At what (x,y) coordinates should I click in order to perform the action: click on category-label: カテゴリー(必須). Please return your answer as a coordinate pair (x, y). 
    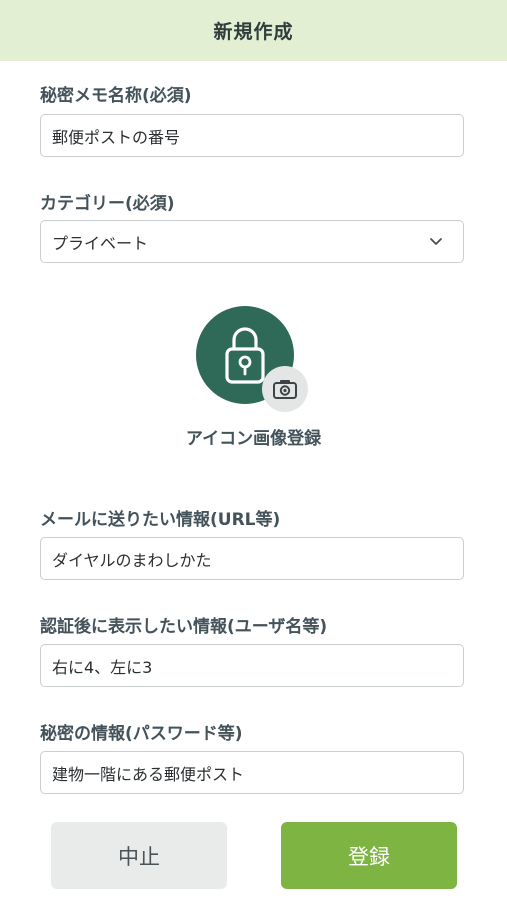
    Looking at the image, I should click on (107, 204).